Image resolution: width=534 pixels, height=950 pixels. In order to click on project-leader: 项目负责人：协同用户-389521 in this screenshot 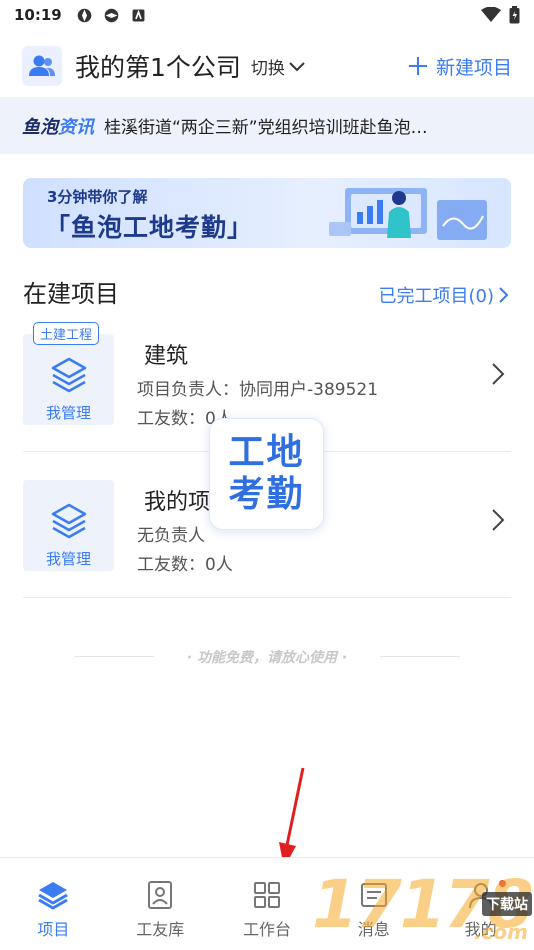, I will do `click(258, 390)`.